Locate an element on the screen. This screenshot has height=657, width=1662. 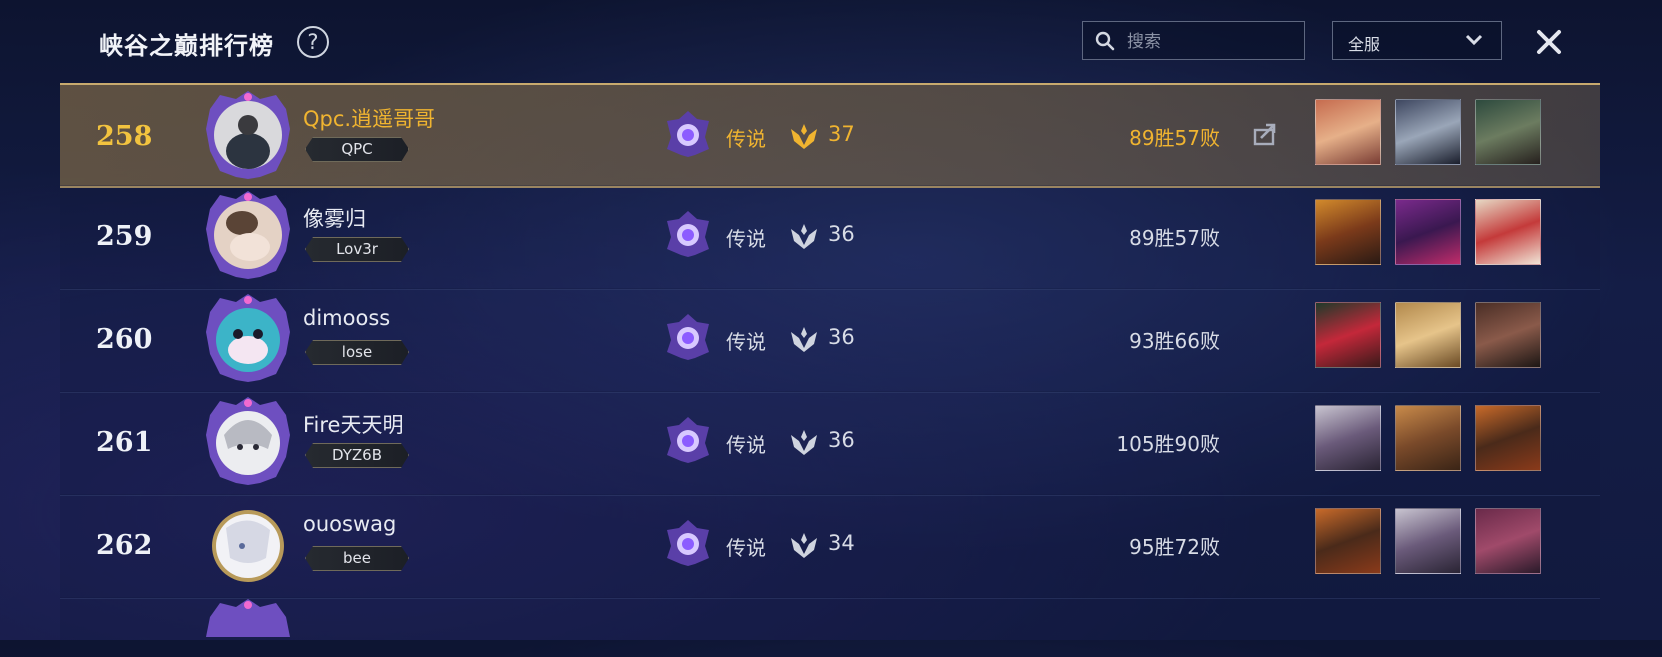
search-icon is located at coordinates (1105, 41).